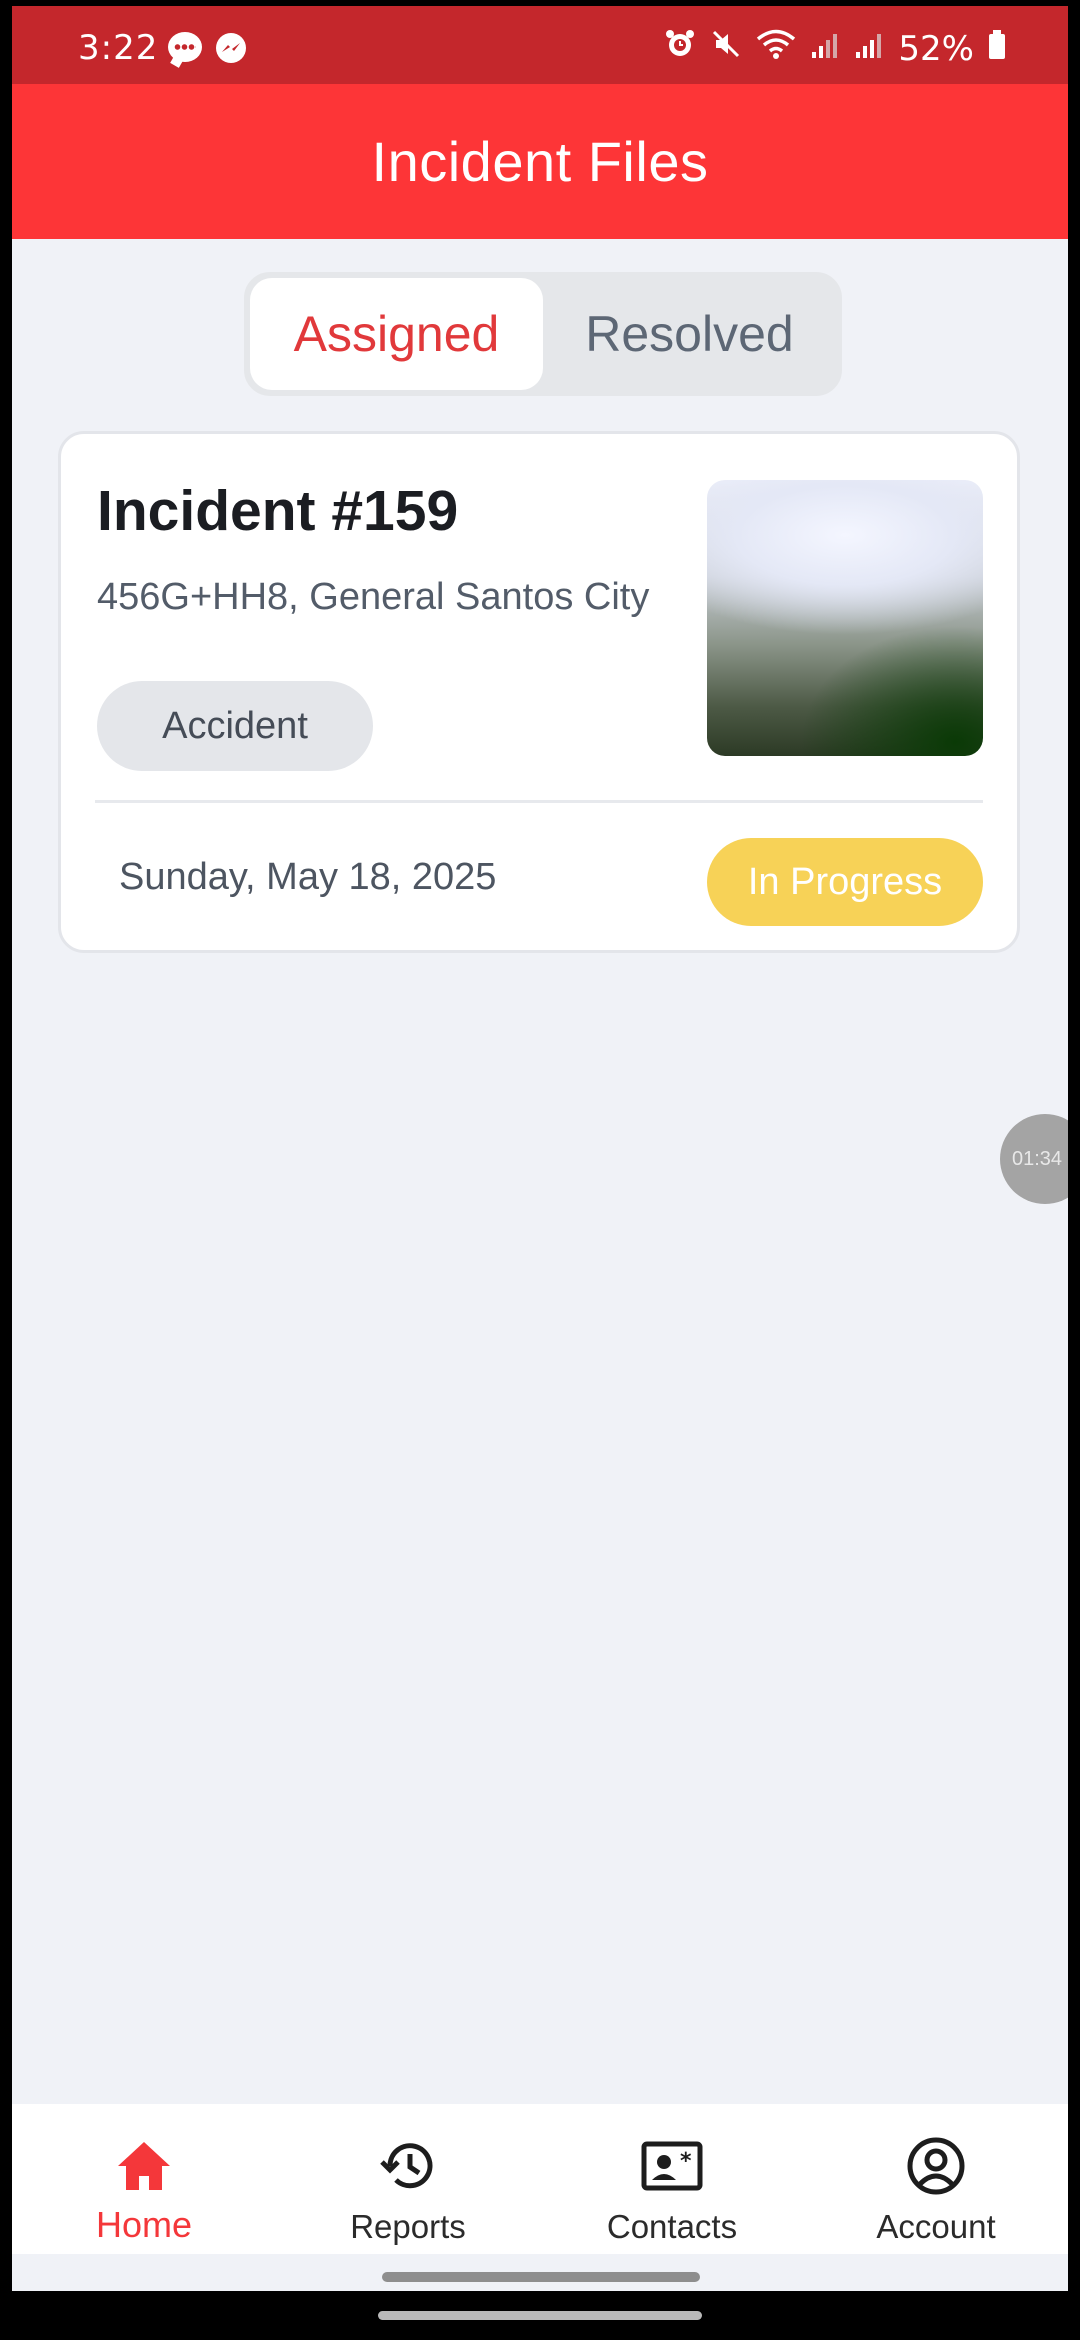 Image resolution: width=1080 pixels, height=2340 pixels. I want to click on nav-contacts: * Contacts, so click(672, 2179).